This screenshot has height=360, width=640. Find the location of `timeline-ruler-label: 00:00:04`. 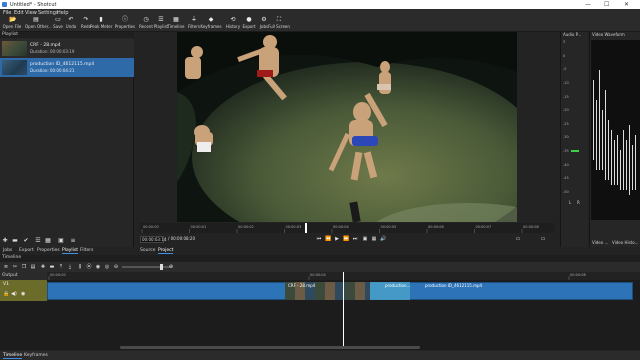

timeline-ruler-label: 00:00:04 is located at coordinates (318, 275).